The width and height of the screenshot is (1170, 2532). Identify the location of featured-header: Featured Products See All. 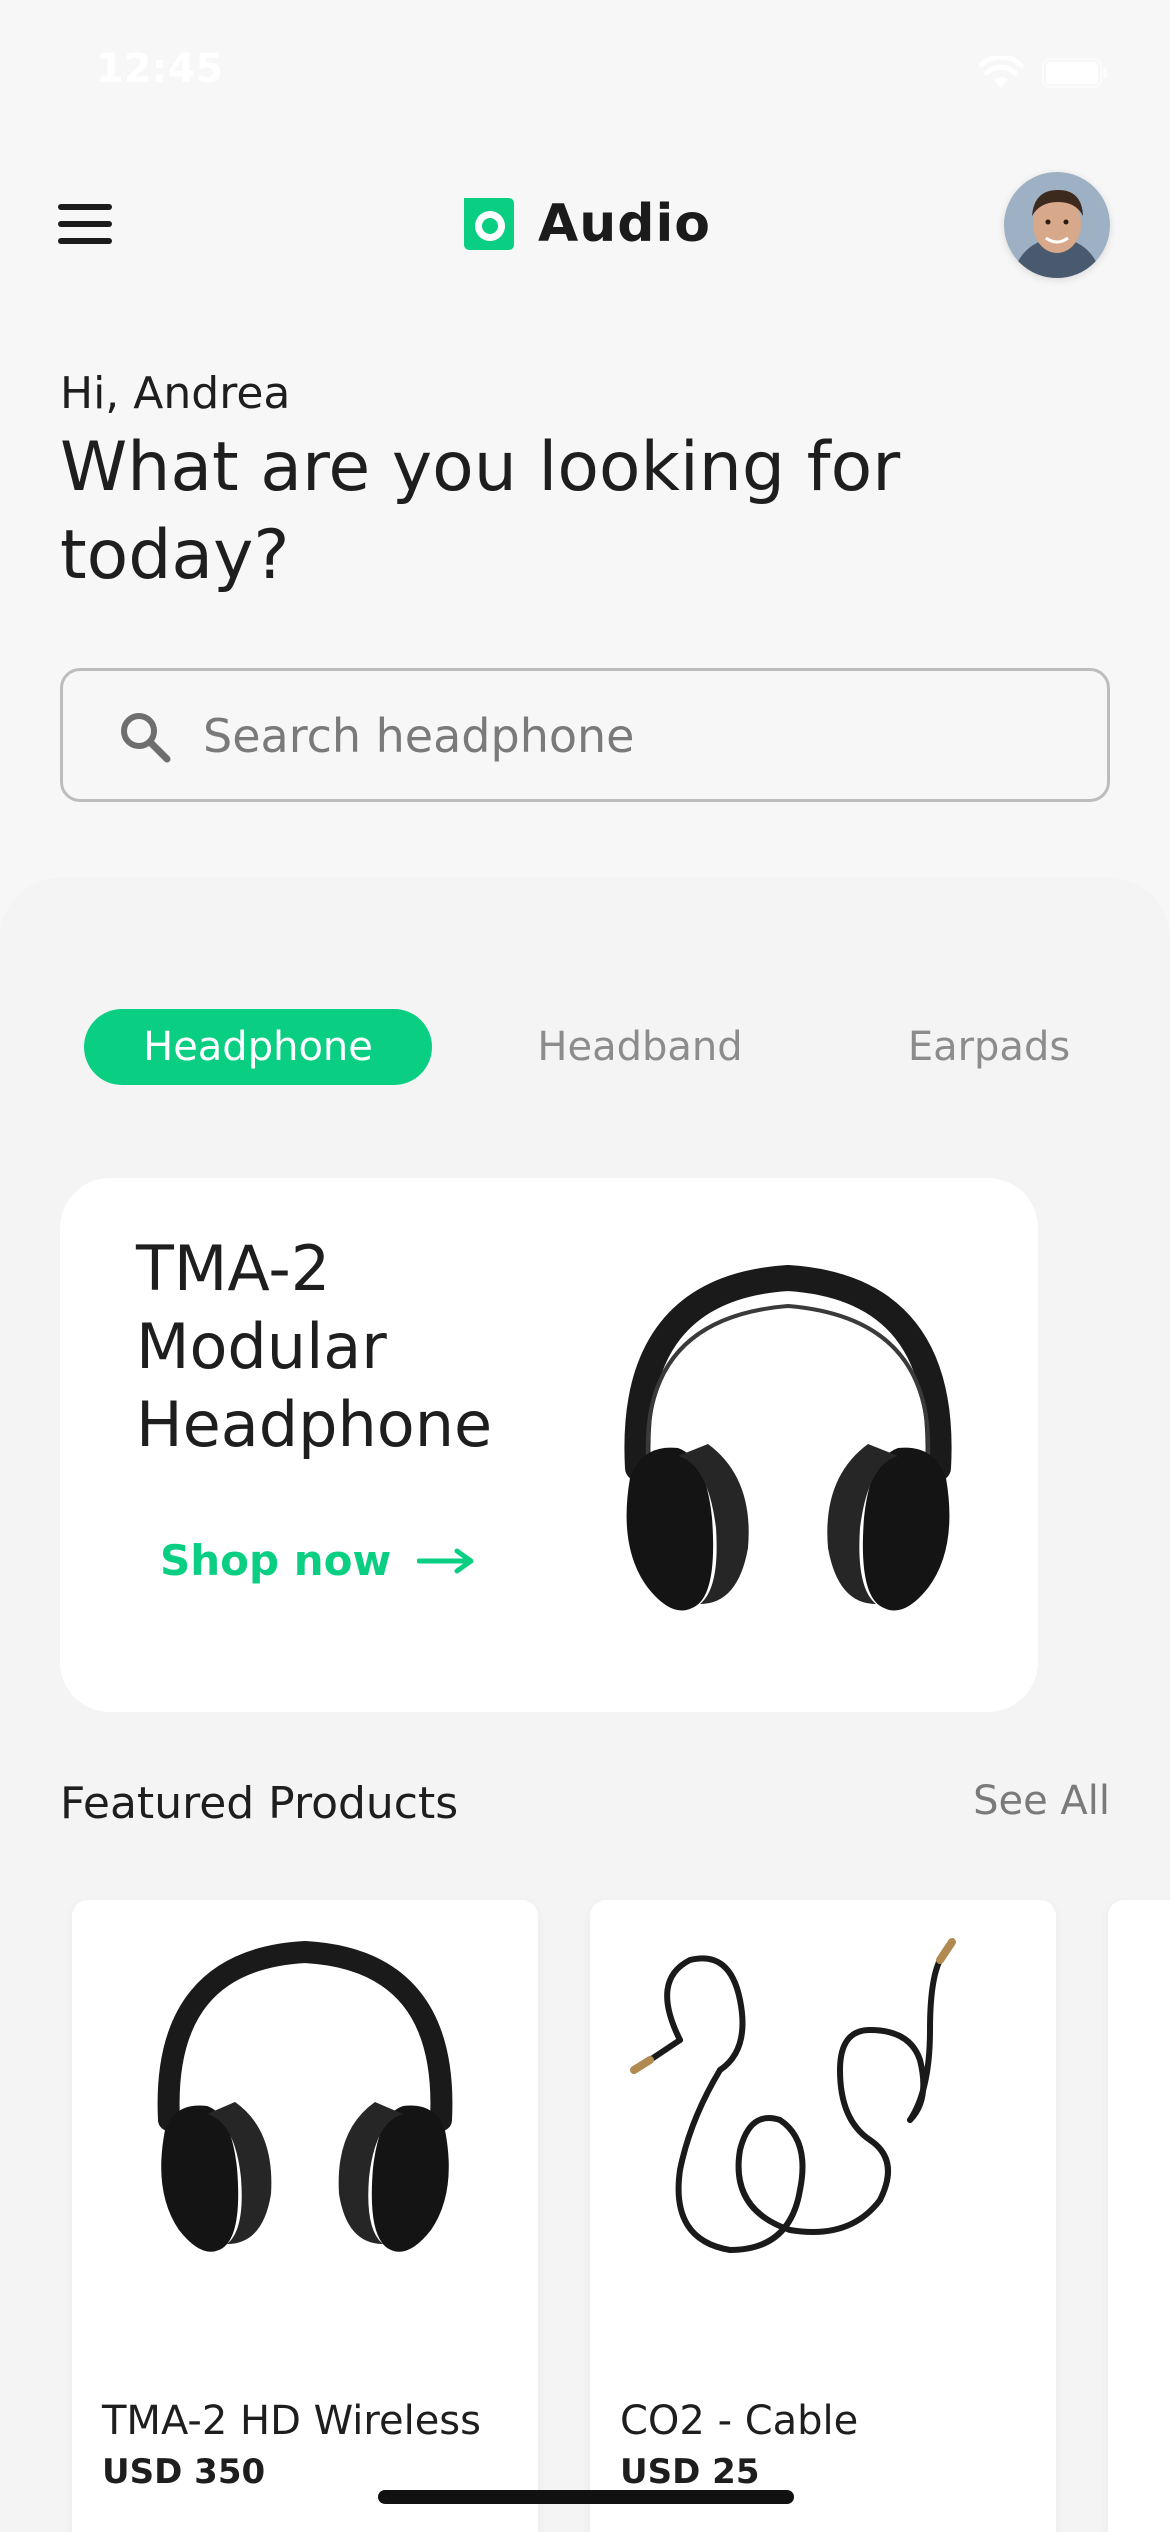
(585, 1803).